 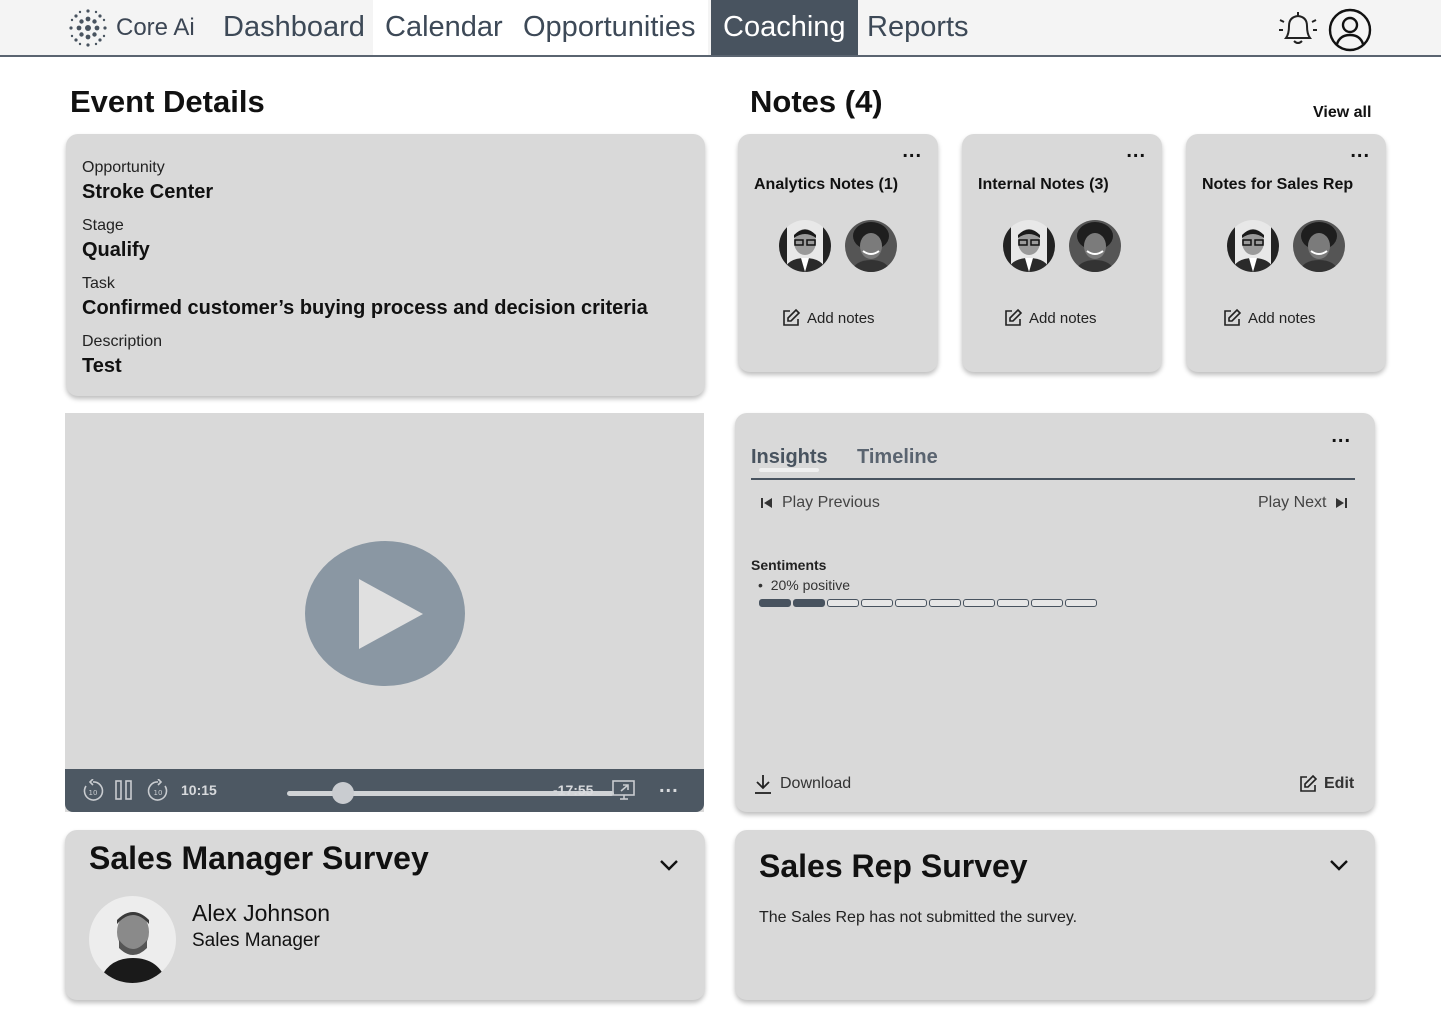 I want to click on sales-manager-survey-title: Sales Manager Survey, so click(x=259, y=858).